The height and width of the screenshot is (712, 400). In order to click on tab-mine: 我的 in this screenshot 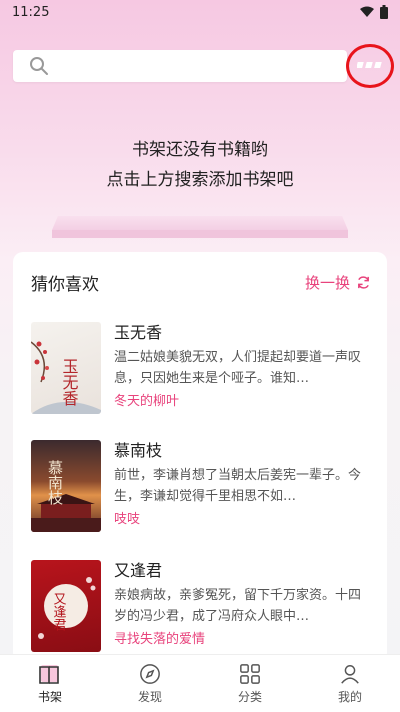, I will do `click(350, 683)`.